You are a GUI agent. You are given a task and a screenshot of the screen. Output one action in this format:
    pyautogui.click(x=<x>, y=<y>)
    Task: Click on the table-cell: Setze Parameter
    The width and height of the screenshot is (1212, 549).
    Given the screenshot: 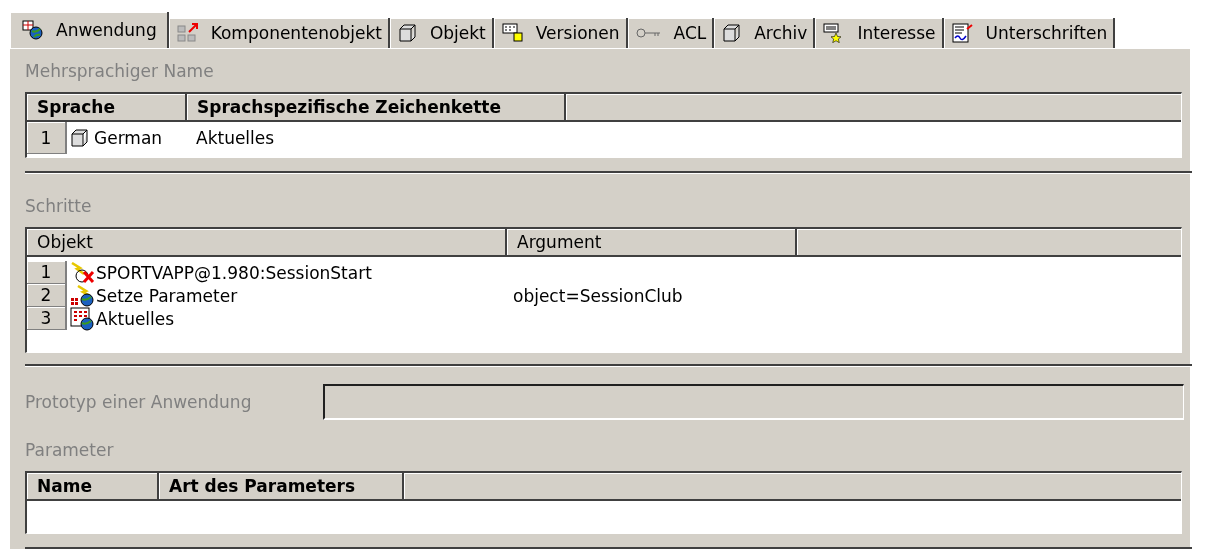 What is the action you would take?
    pyautogui.click(x=167, y=295)
    